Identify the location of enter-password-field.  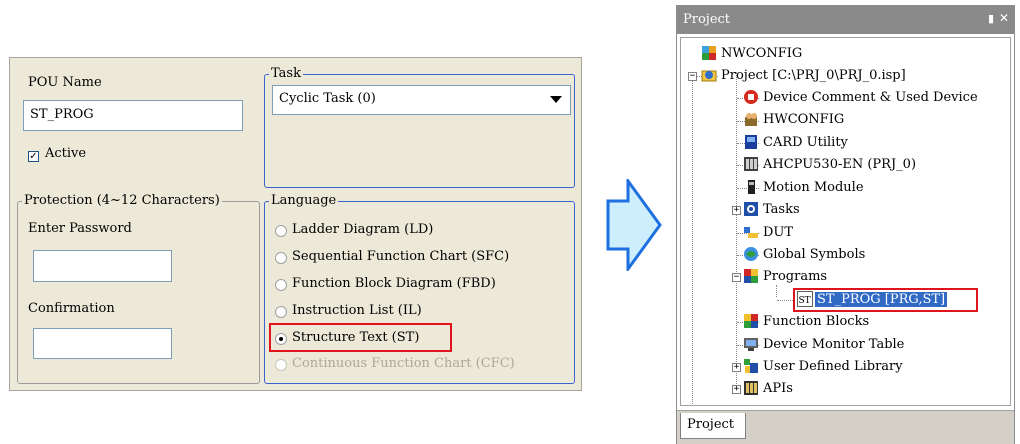
(102, 266).